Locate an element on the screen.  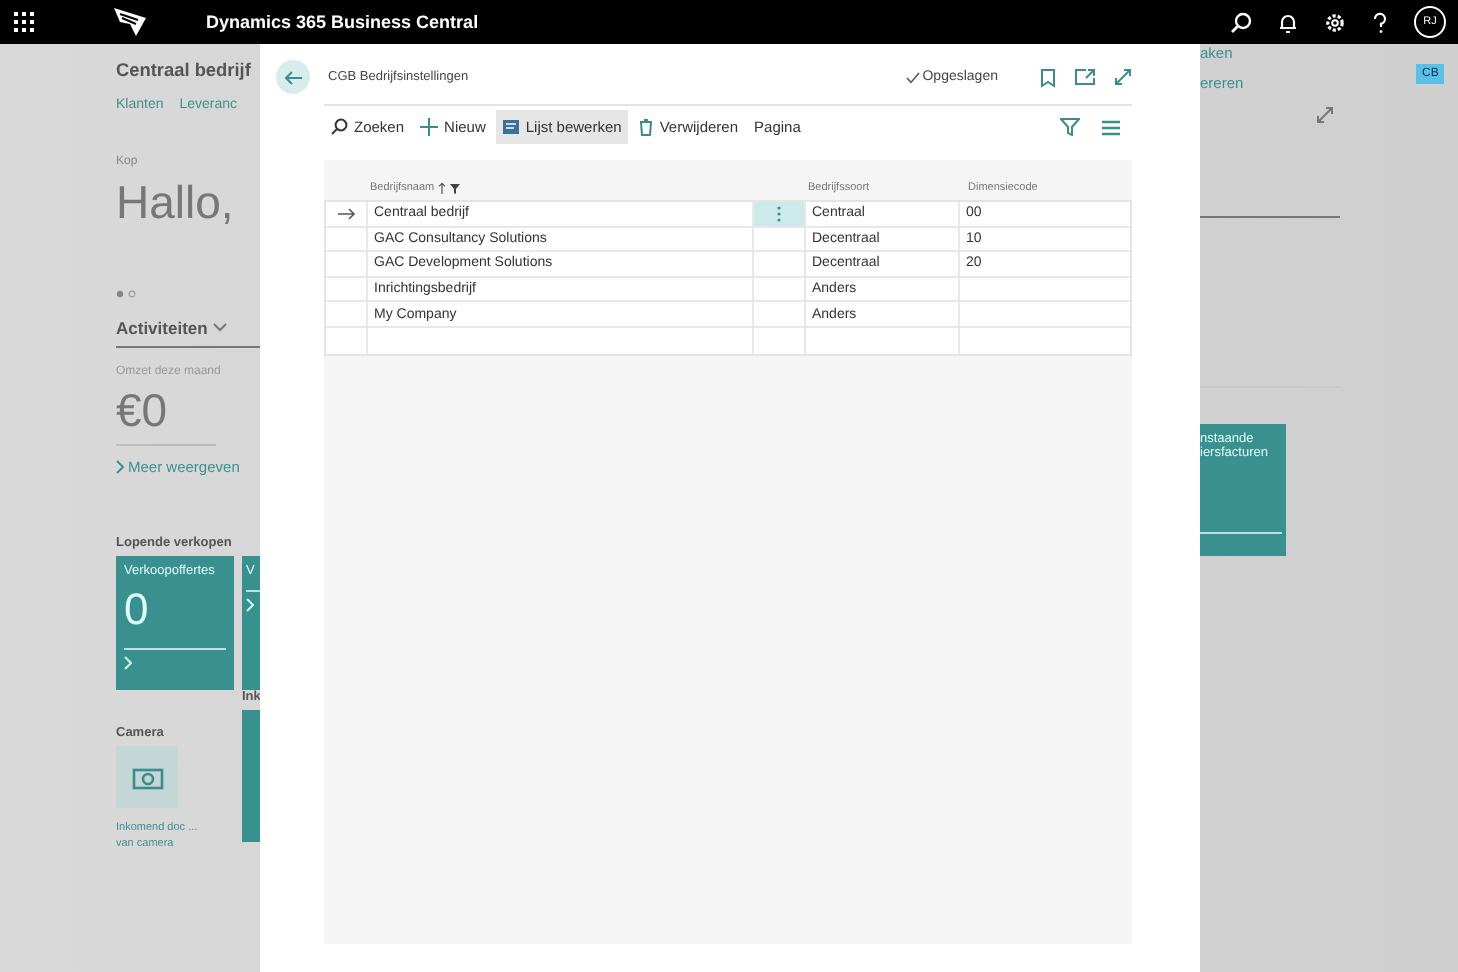
checkmark-icon is located at coordinates (913, 77).